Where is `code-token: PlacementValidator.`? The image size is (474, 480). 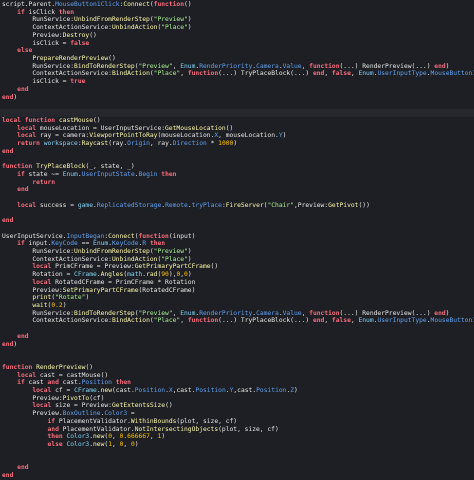
code-token: PlacementValidator. is located at coordinates (96, 429).